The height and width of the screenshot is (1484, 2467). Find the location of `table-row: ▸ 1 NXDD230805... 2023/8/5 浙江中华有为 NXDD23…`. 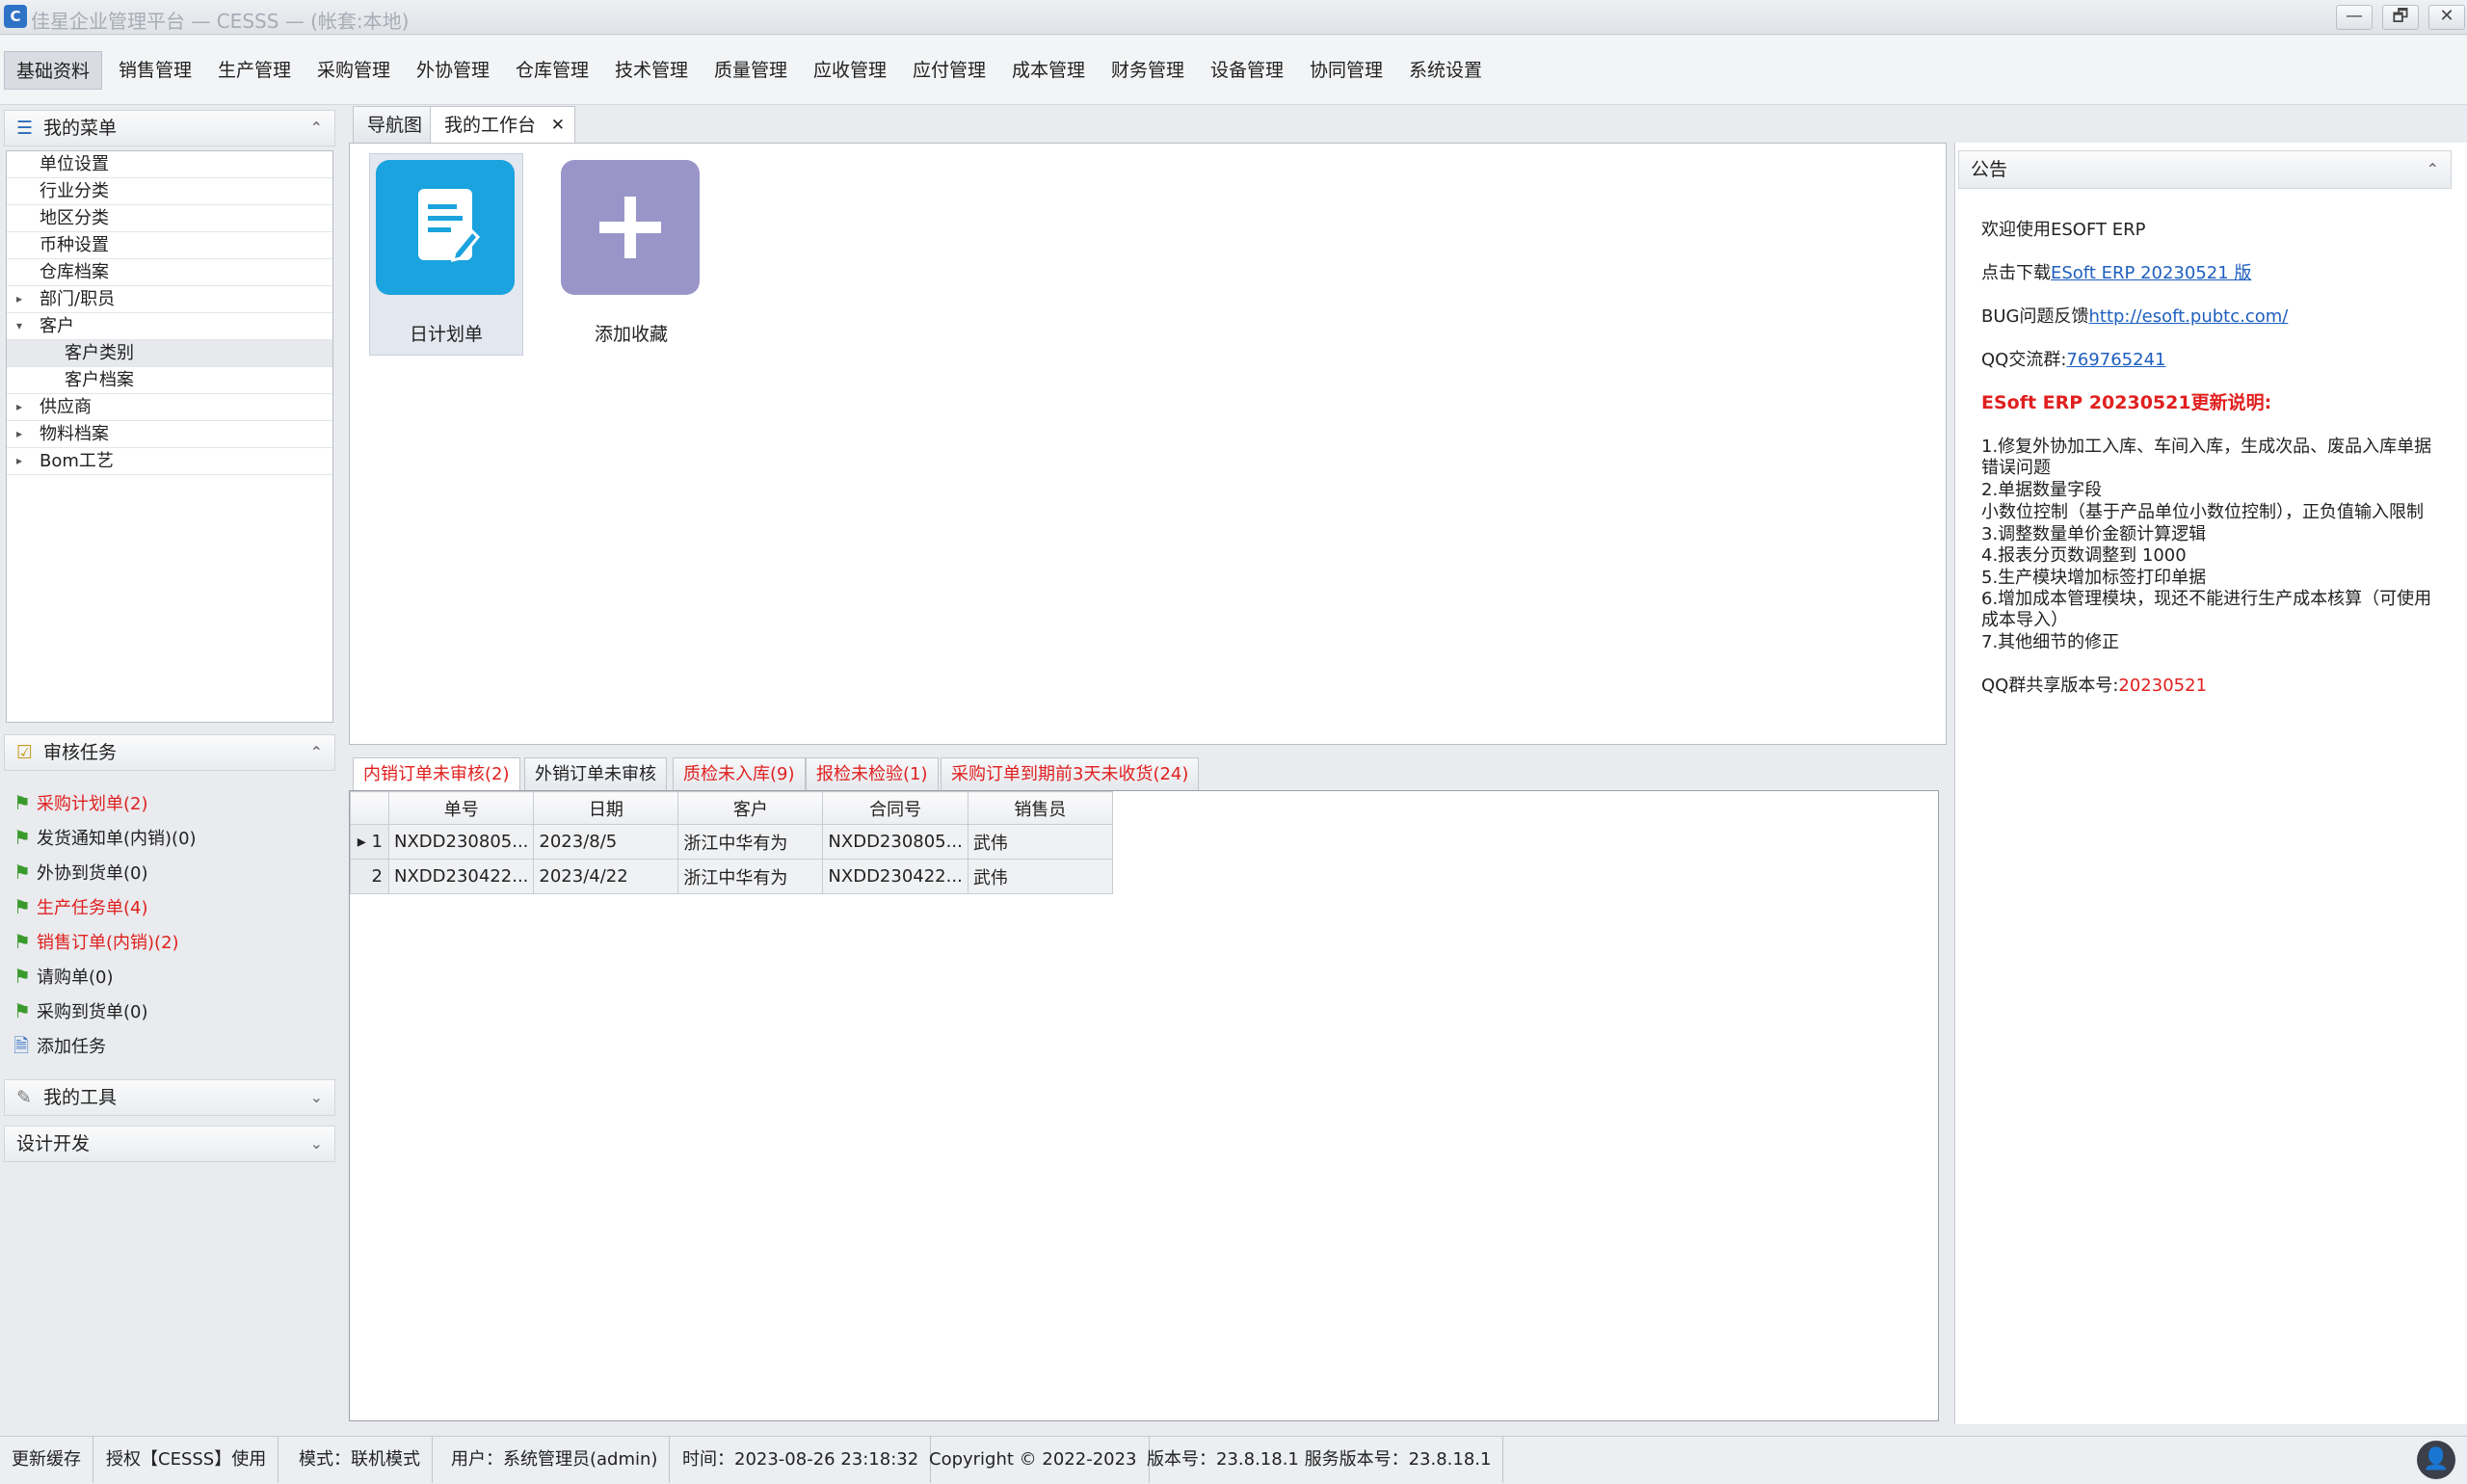

table-row: ▸ 1 NXDD230805... 2023/8/5 浙江中华有为 NXDD23… is located at coordinates (731, 842).